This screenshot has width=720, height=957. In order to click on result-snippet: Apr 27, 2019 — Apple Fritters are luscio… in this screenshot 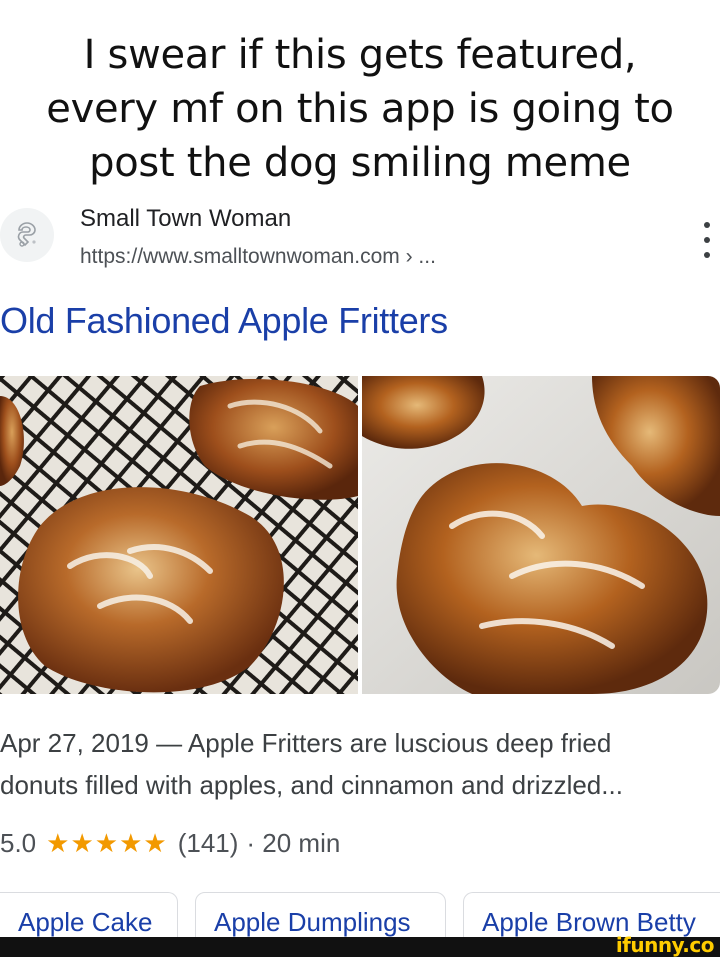, I will do `click(360, 764)`.